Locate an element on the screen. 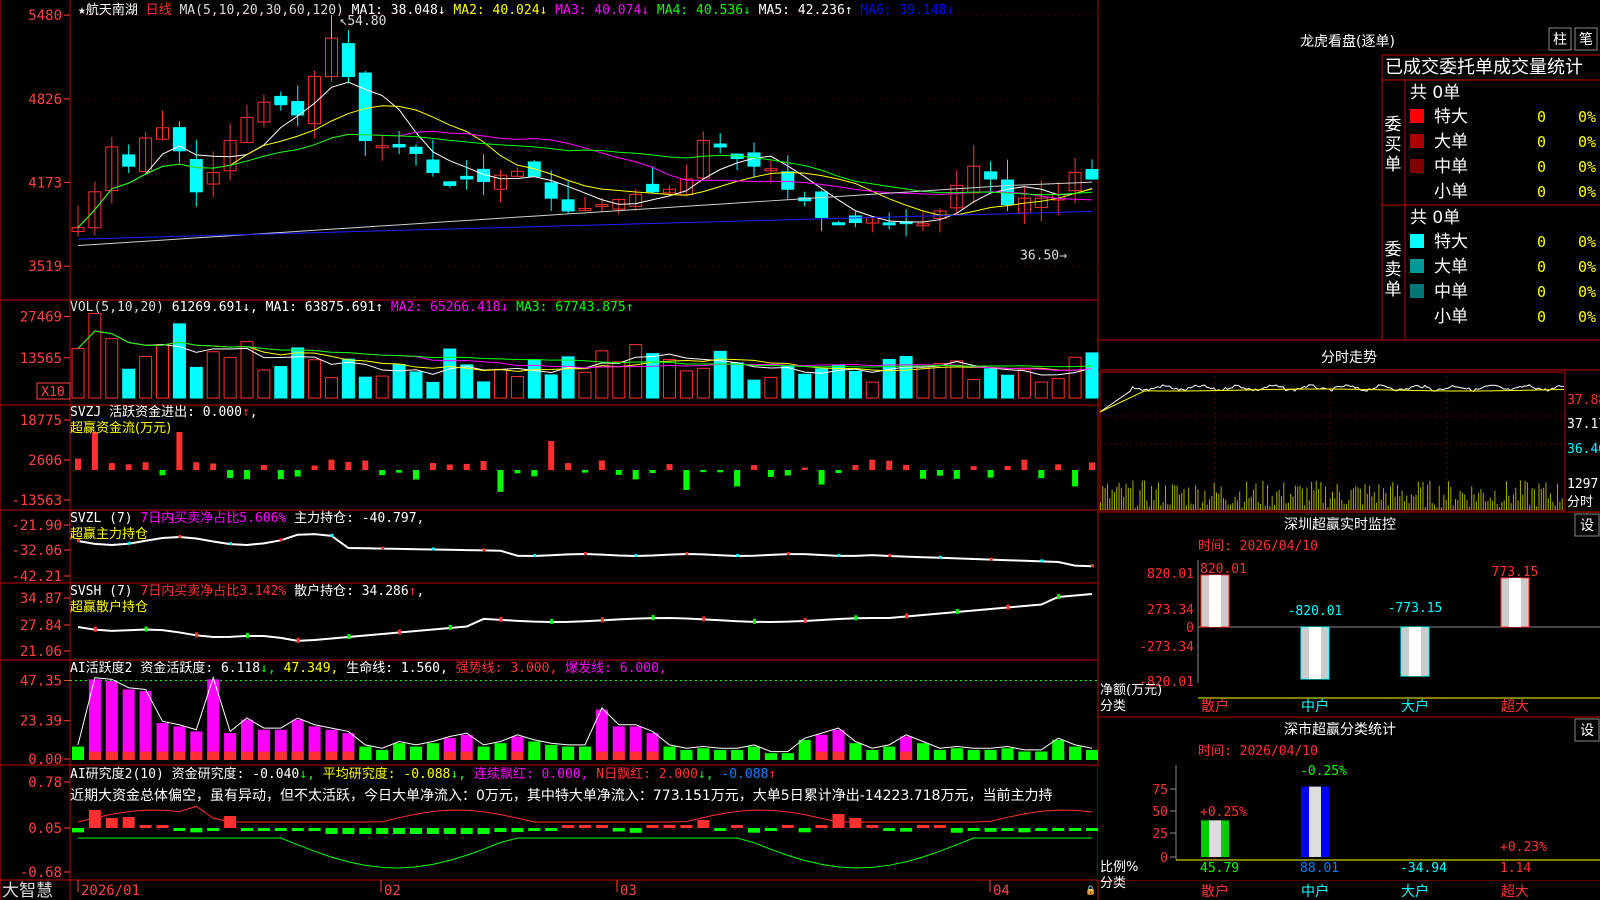 The width and height of the screenshot is (1600, 900). date-label: 02 is located at coordinates (392, 891).